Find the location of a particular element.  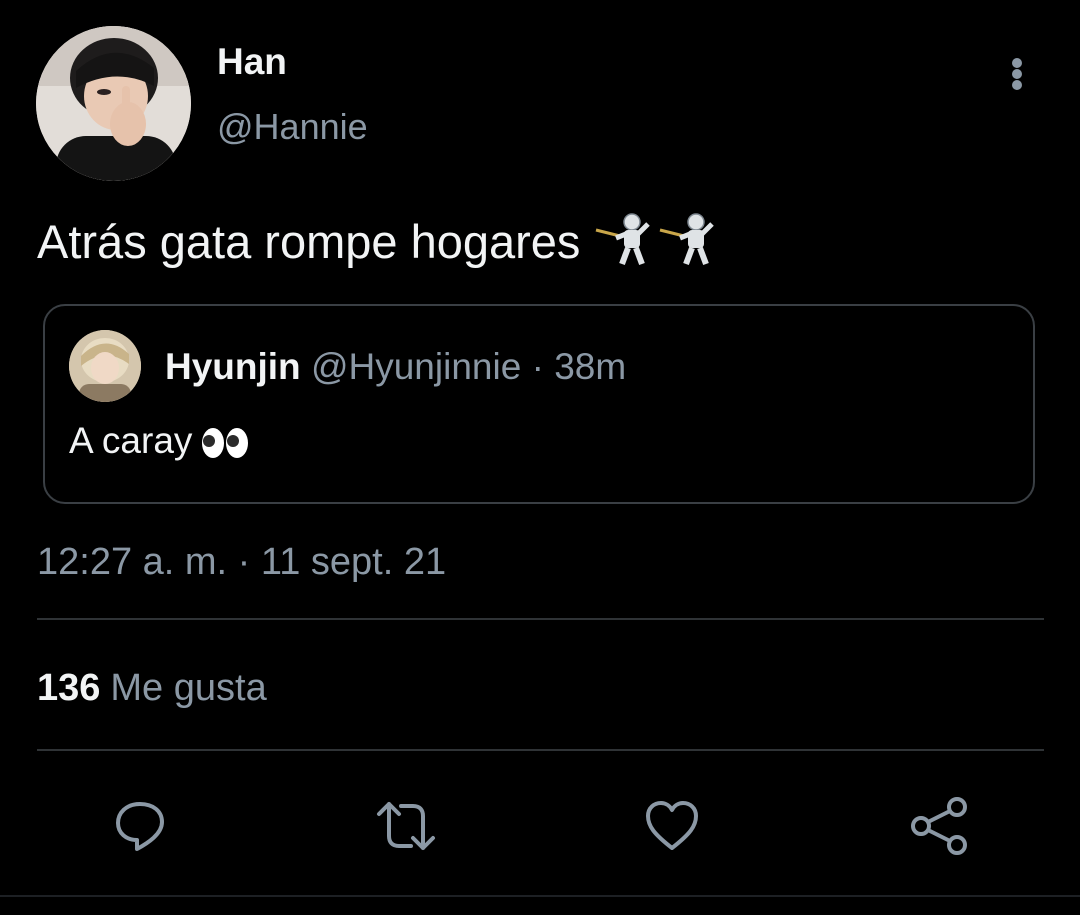

quoted-tweet-header: Hyunjin @Hyunjinnie · 38m is located at coordinates (395, 367).